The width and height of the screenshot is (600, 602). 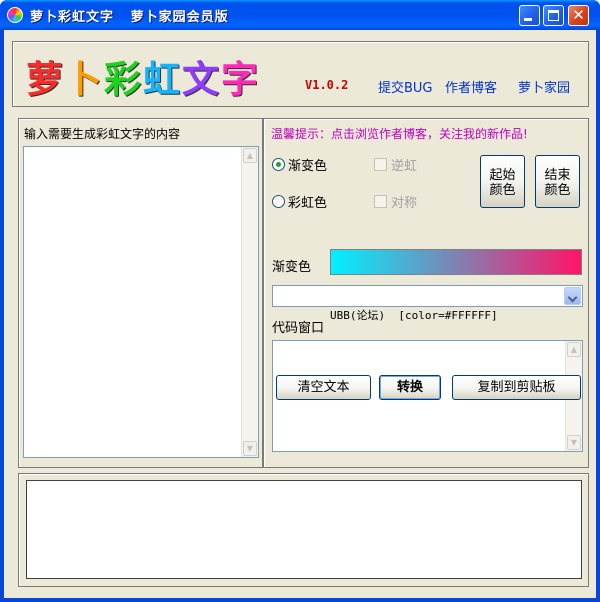 I want to click on rainbow-radio-label: 彩虹色, so click(x=308, y=203).